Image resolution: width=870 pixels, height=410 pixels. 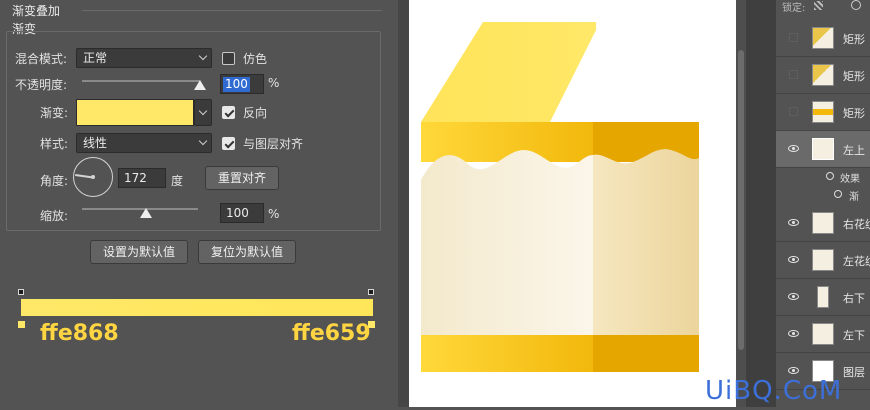 I want to click on angle-dial, so click(x=93, y=177).